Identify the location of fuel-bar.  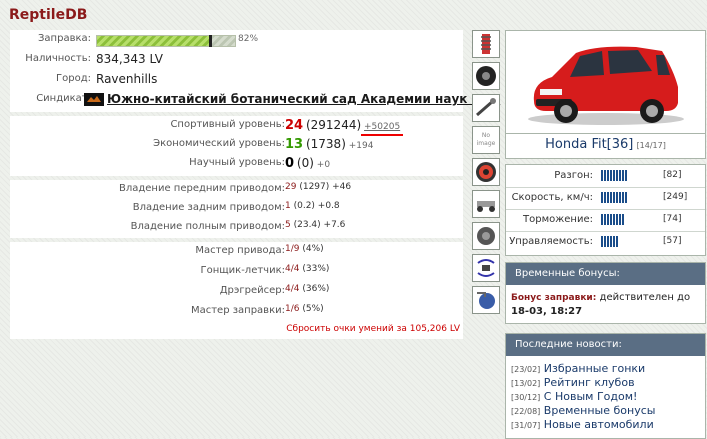
(166, 41).